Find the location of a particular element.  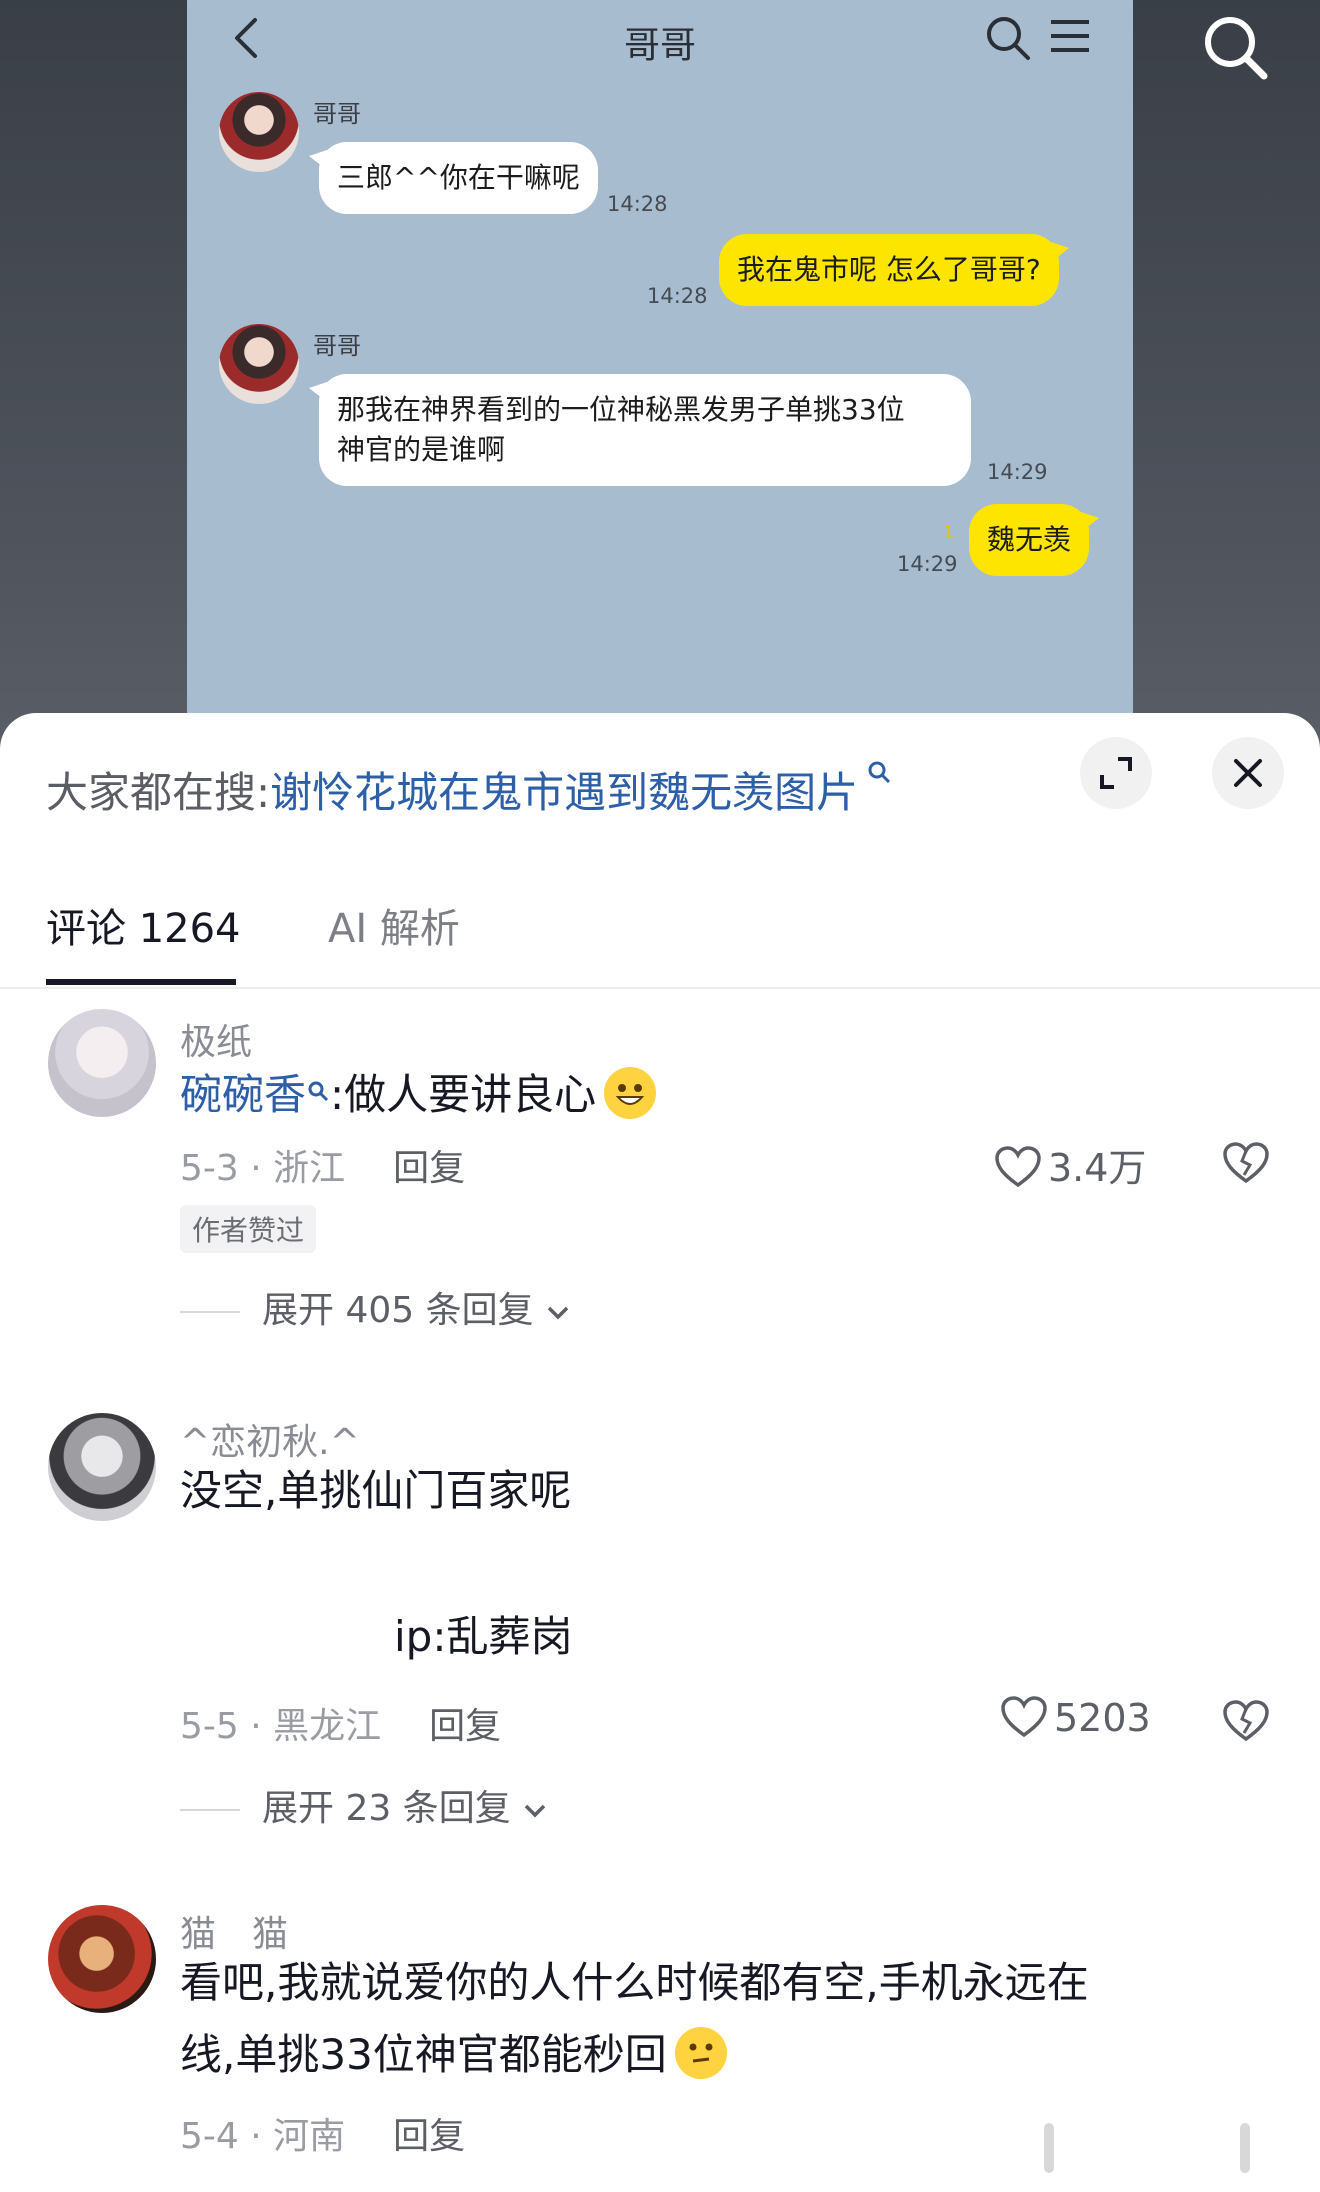

expand-replies-button: 展开 405 条回复 is located at coordinates (375, 1307).